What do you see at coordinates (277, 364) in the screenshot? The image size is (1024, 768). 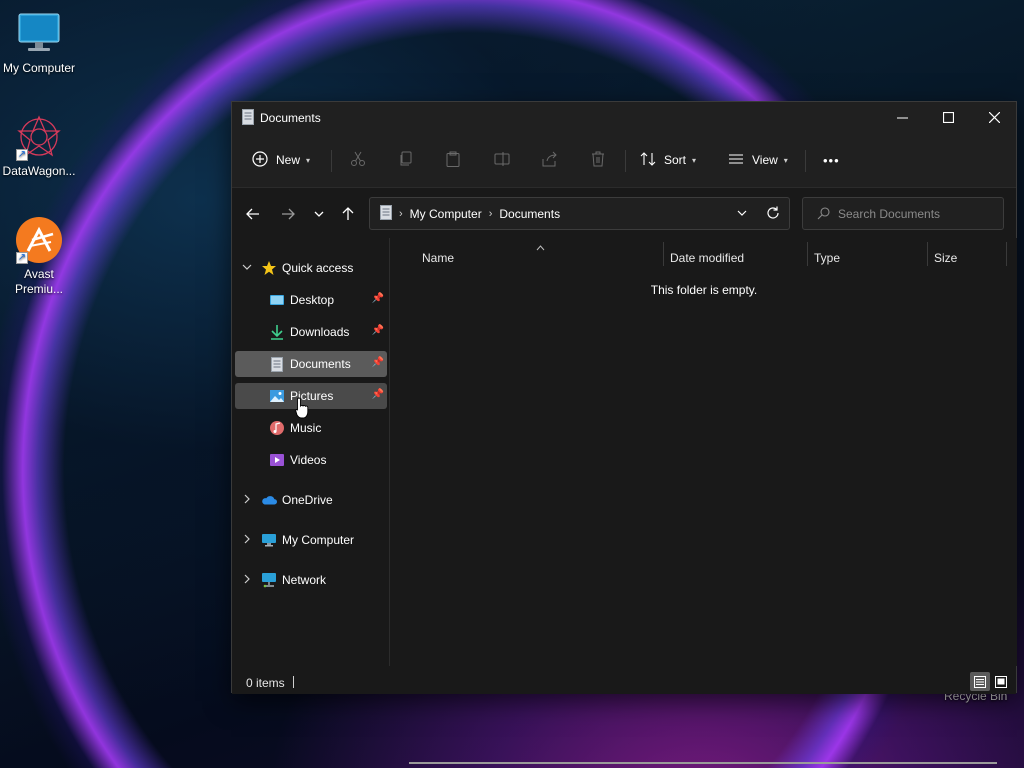 I see `documents-icon` at bounding box center [277, 364].